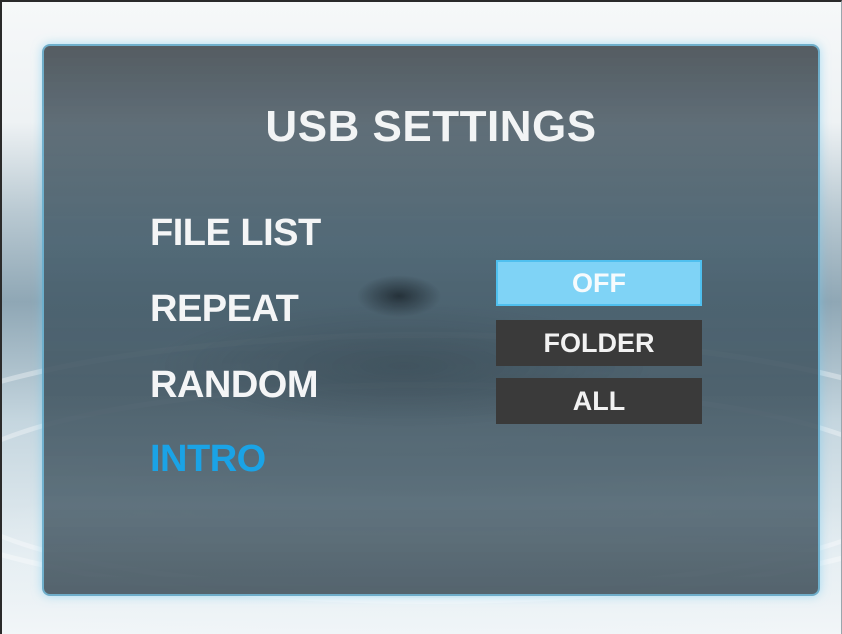 The height and width of the screenshot is (634, 842). I want to click on menu-item-random: RANDOM, so click(234, 385).